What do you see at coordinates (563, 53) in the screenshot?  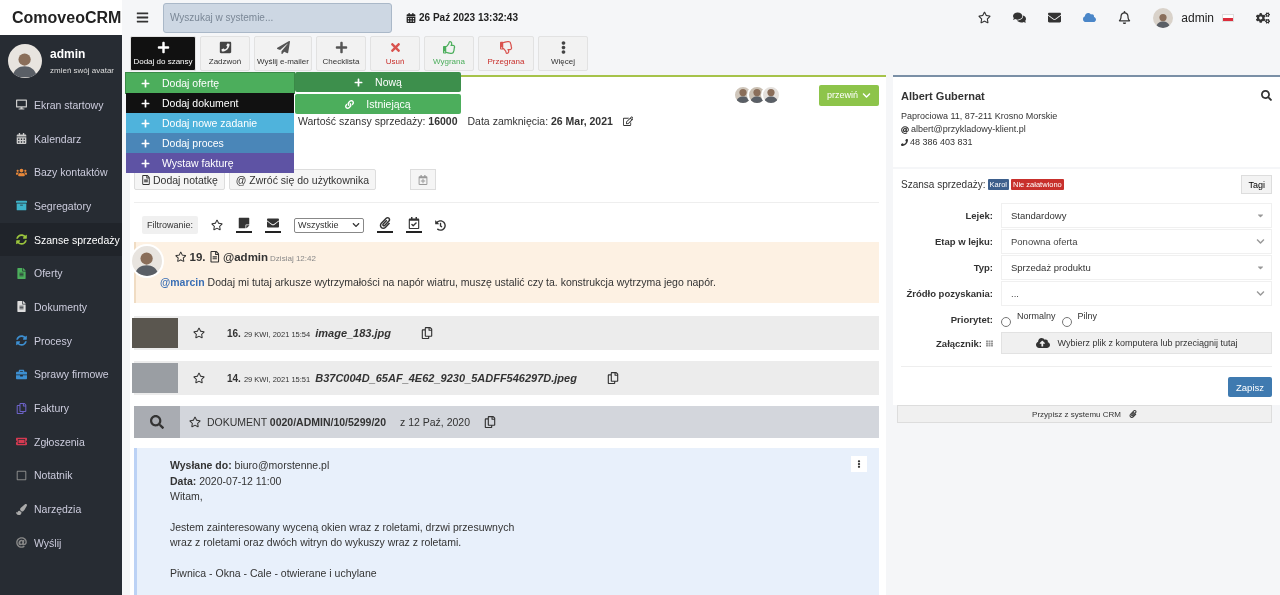 I see `toolbar-button: Więcej` at bounding box center [563, 53].